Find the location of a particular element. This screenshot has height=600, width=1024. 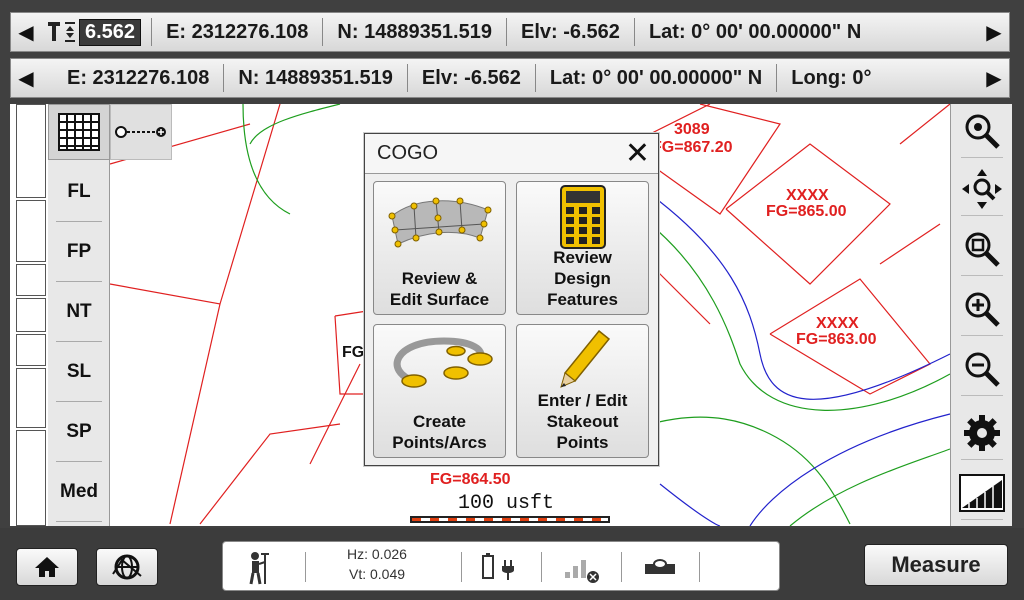

map-grade-label: FG=867.20 is located at coordinates (692, 148).